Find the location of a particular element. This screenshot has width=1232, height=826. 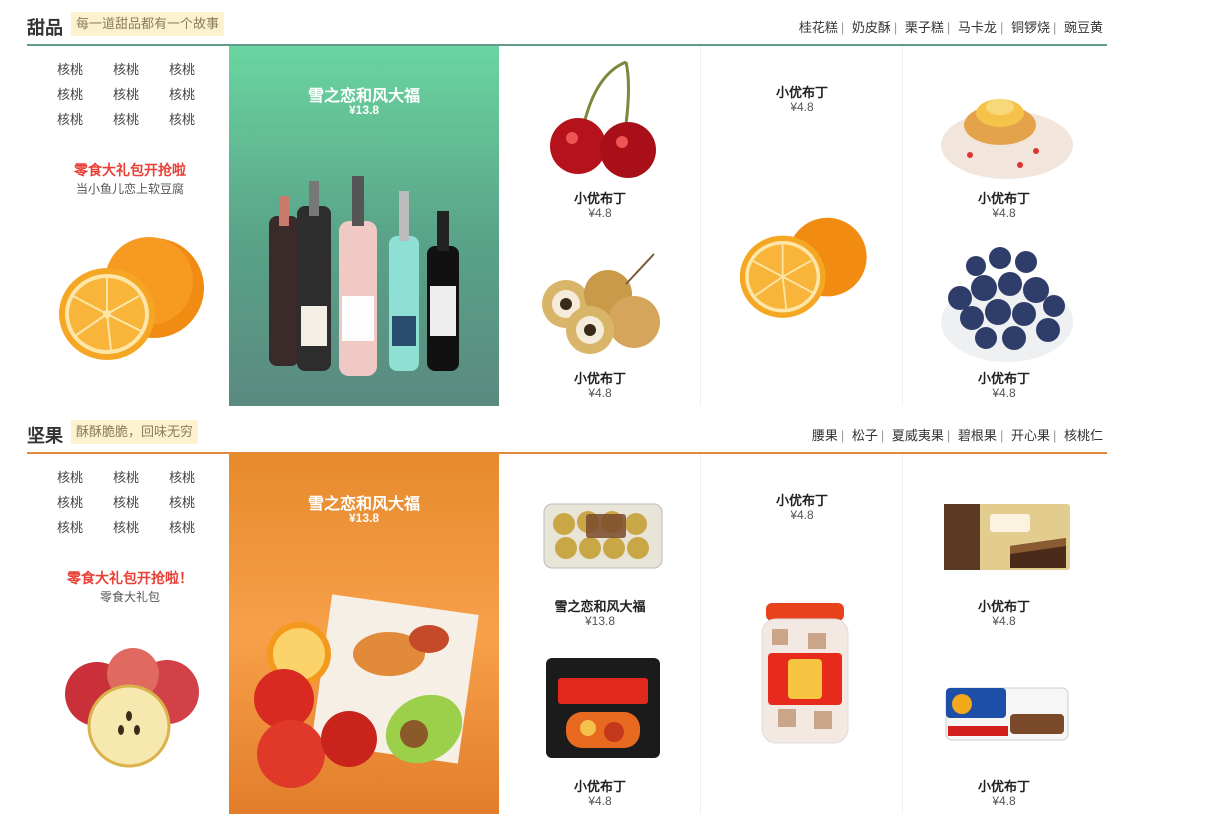

tag-link: 奶皮酥 is located at coordinates (871, 27).